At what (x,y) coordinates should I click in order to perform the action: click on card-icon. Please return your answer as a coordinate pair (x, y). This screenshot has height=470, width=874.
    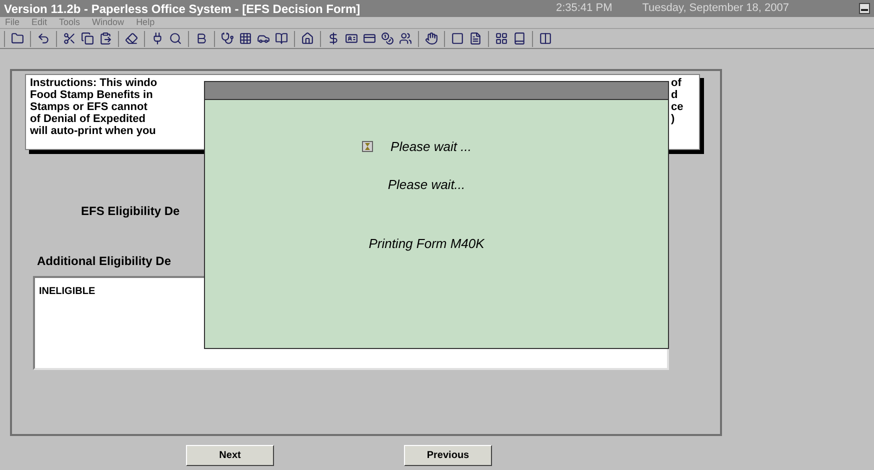
    Looking at the image, I should click on (369, 38).